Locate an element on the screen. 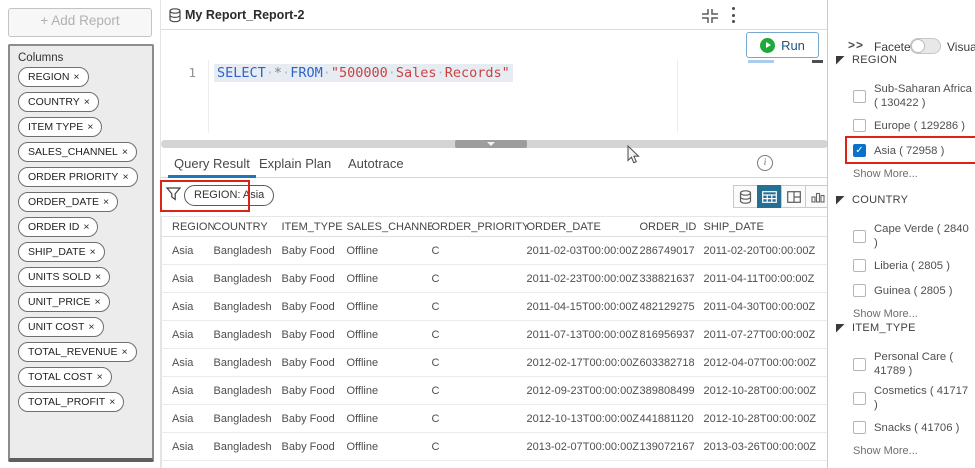 The image size is (975, 468). run-button-label: Run is located at coordinates (793, 45).